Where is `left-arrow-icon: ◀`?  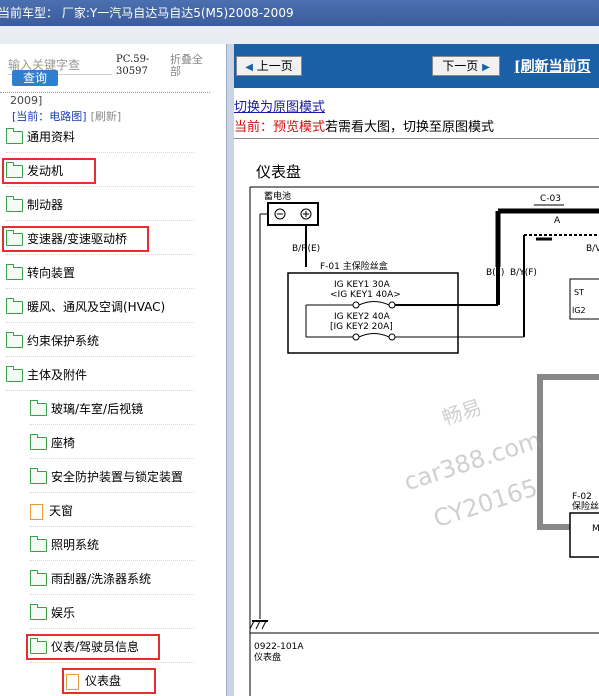
left-arrow-icon: ◀ is located at coordinates (249, 67).